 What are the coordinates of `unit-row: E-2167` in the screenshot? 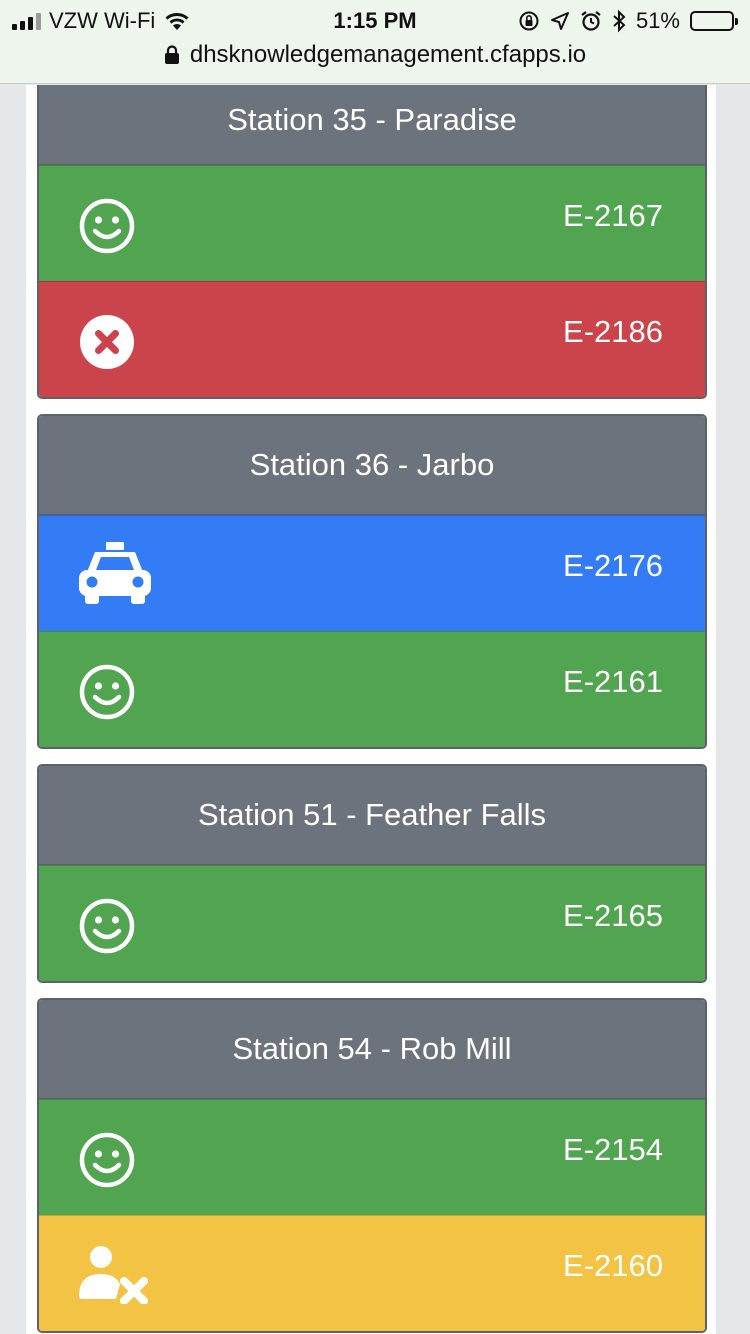 It's located at (372, 223).